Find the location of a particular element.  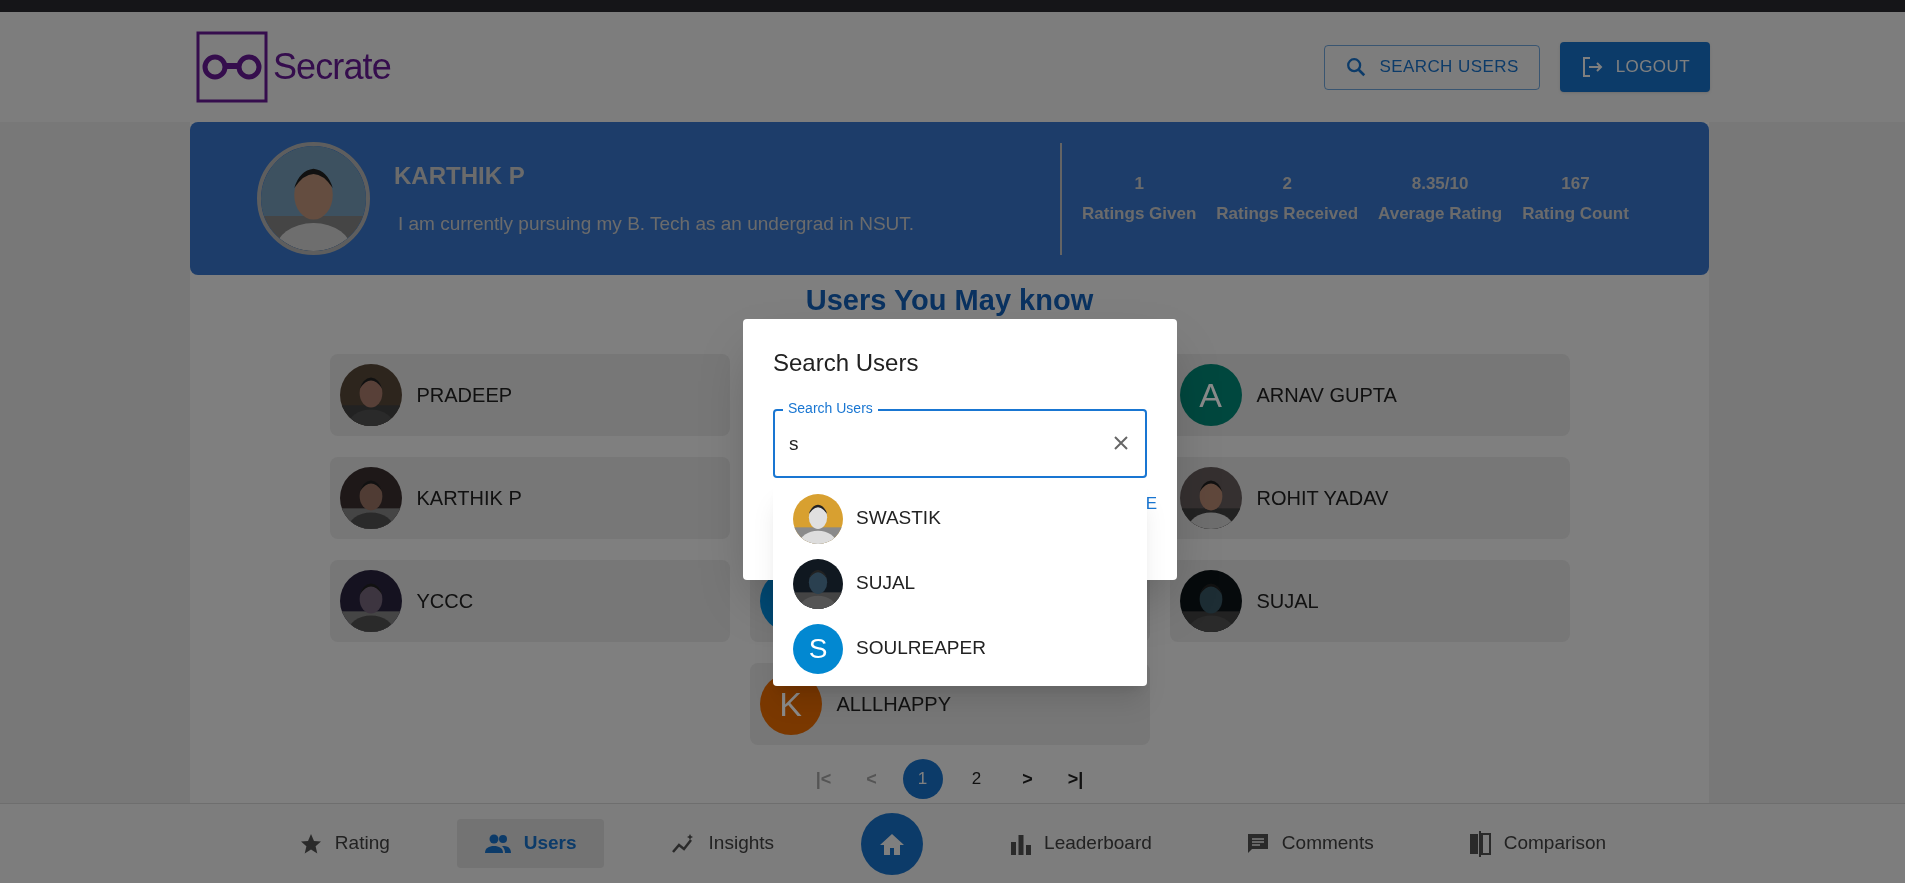

stat-value: 8.35/10 is located at coordinates (1440, 183).